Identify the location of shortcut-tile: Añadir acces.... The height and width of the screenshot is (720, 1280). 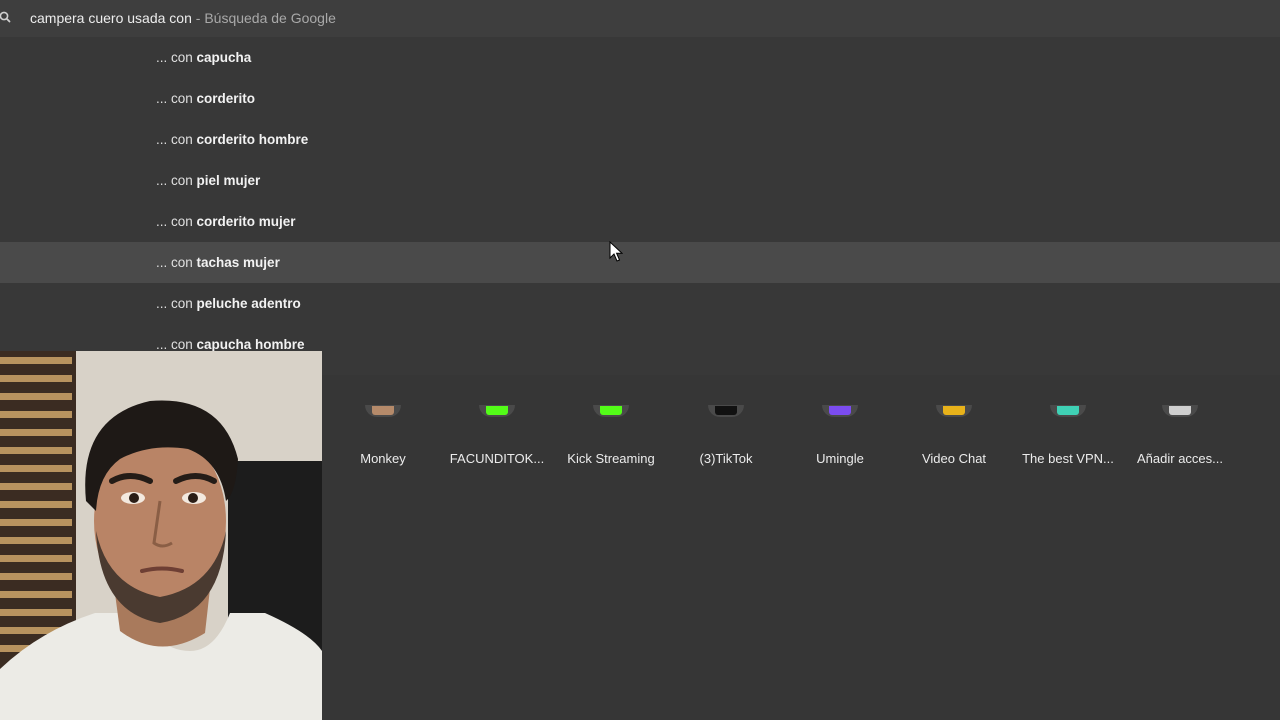
(1180, 439).